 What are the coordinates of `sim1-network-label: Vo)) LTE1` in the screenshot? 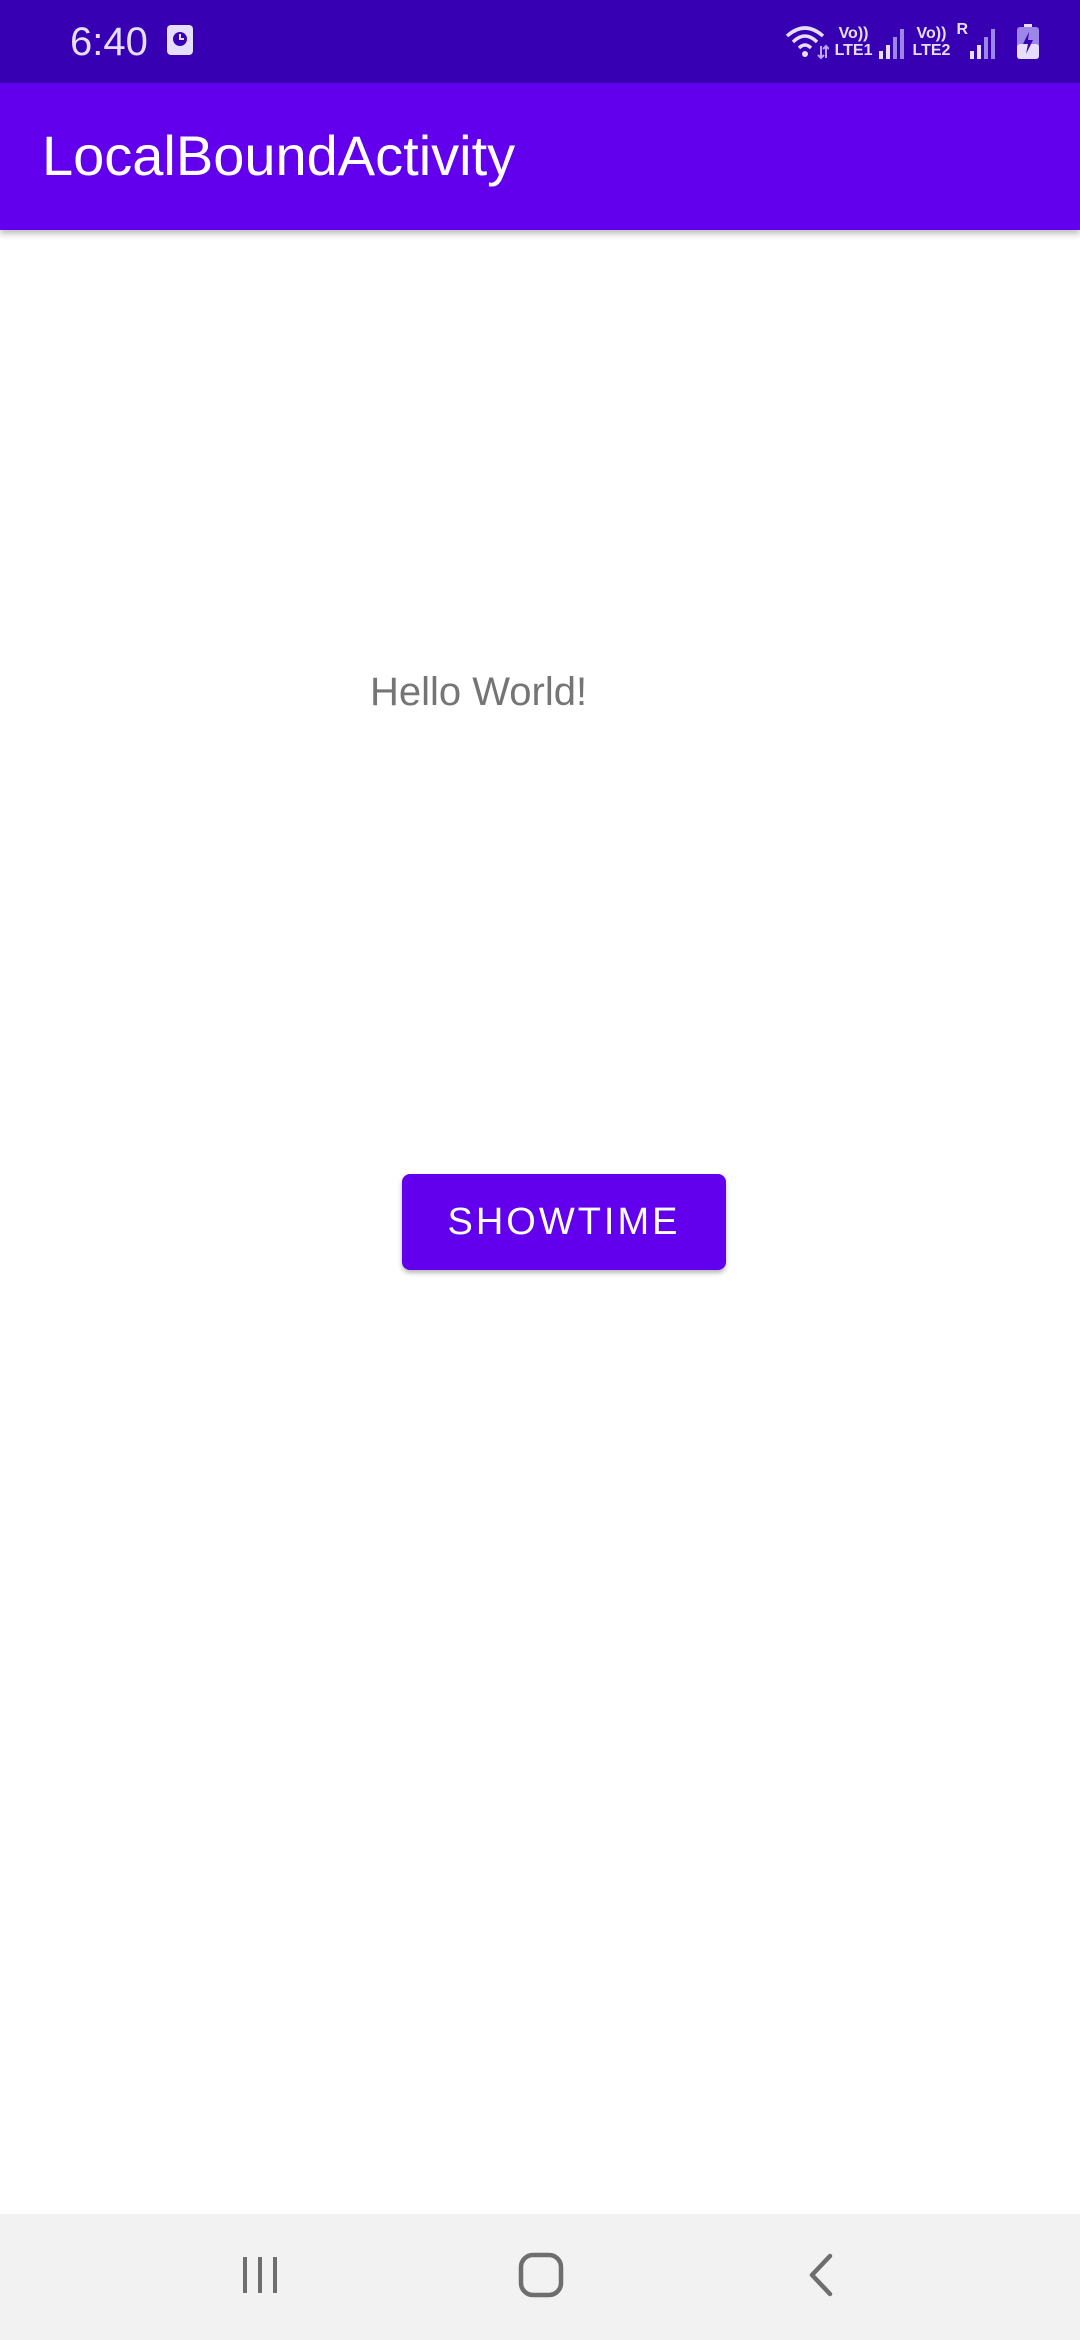 It's located at (854, 42).